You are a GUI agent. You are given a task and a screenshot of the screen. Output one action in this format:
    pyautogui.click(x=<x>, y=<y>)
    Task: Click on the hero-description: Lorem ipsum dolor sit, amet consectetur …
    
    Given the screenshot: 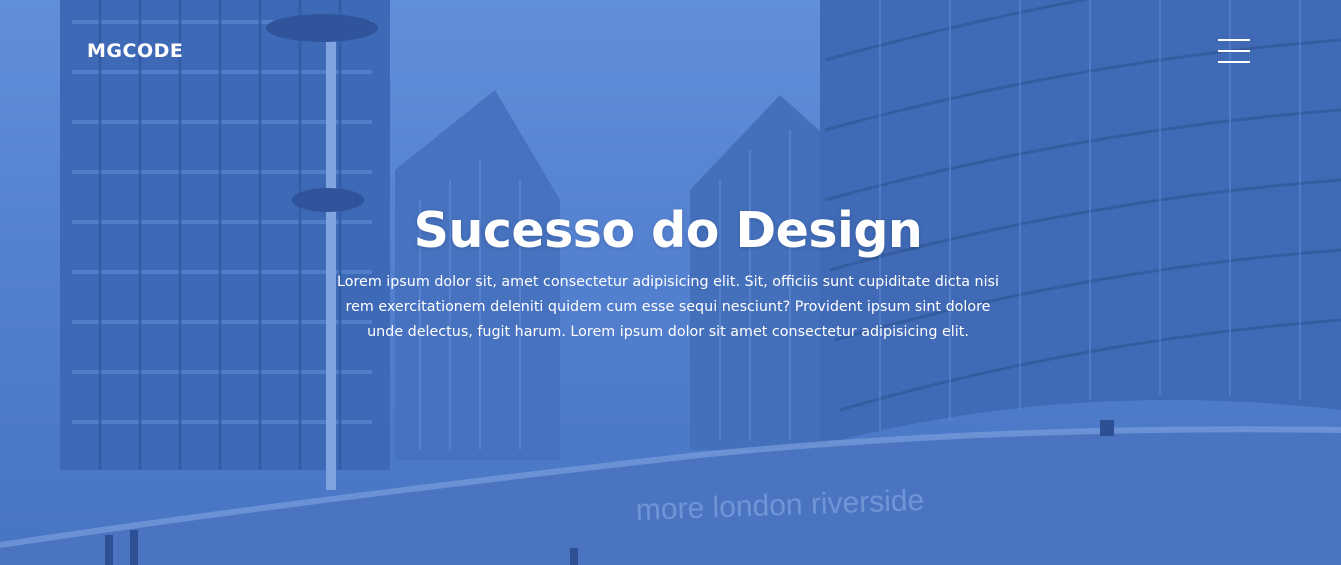 What is the action you would take?
    pyautogui.click(x=668, y=307)
    